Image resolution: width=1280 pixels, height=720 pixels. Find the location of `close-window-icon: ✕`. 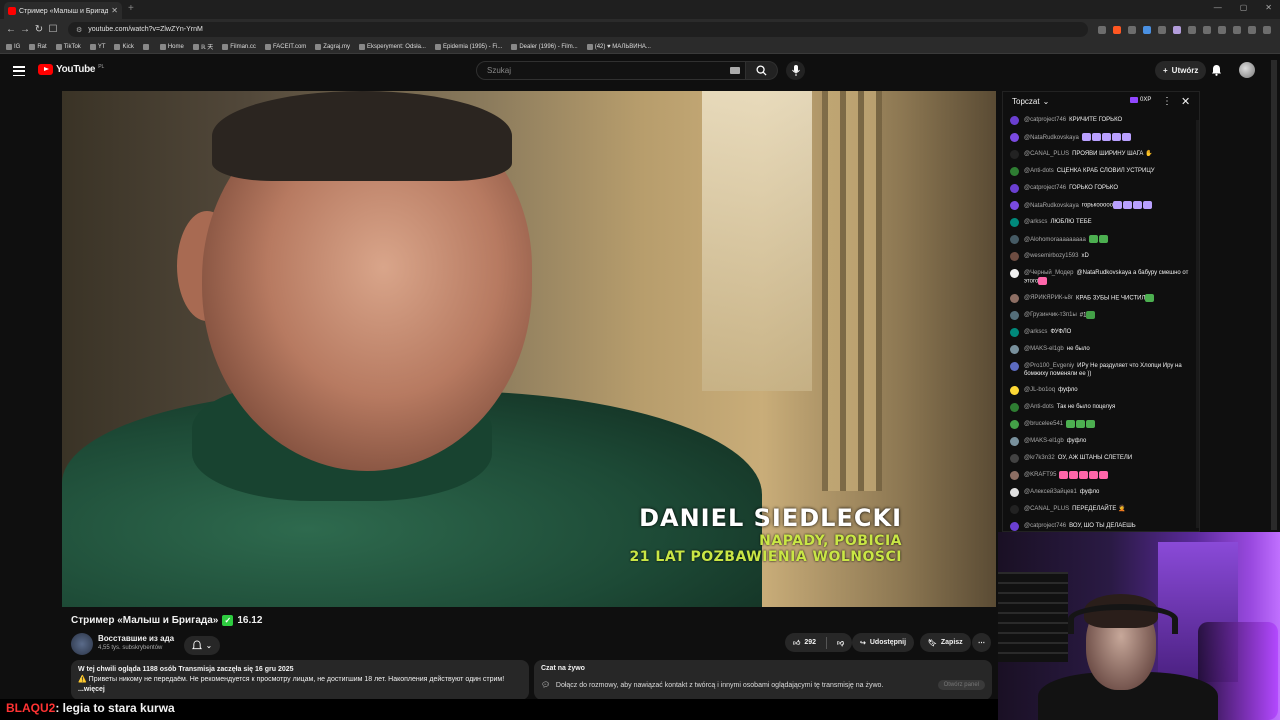

close-window-icon: ✕ is located at coordinates (1268, 7).